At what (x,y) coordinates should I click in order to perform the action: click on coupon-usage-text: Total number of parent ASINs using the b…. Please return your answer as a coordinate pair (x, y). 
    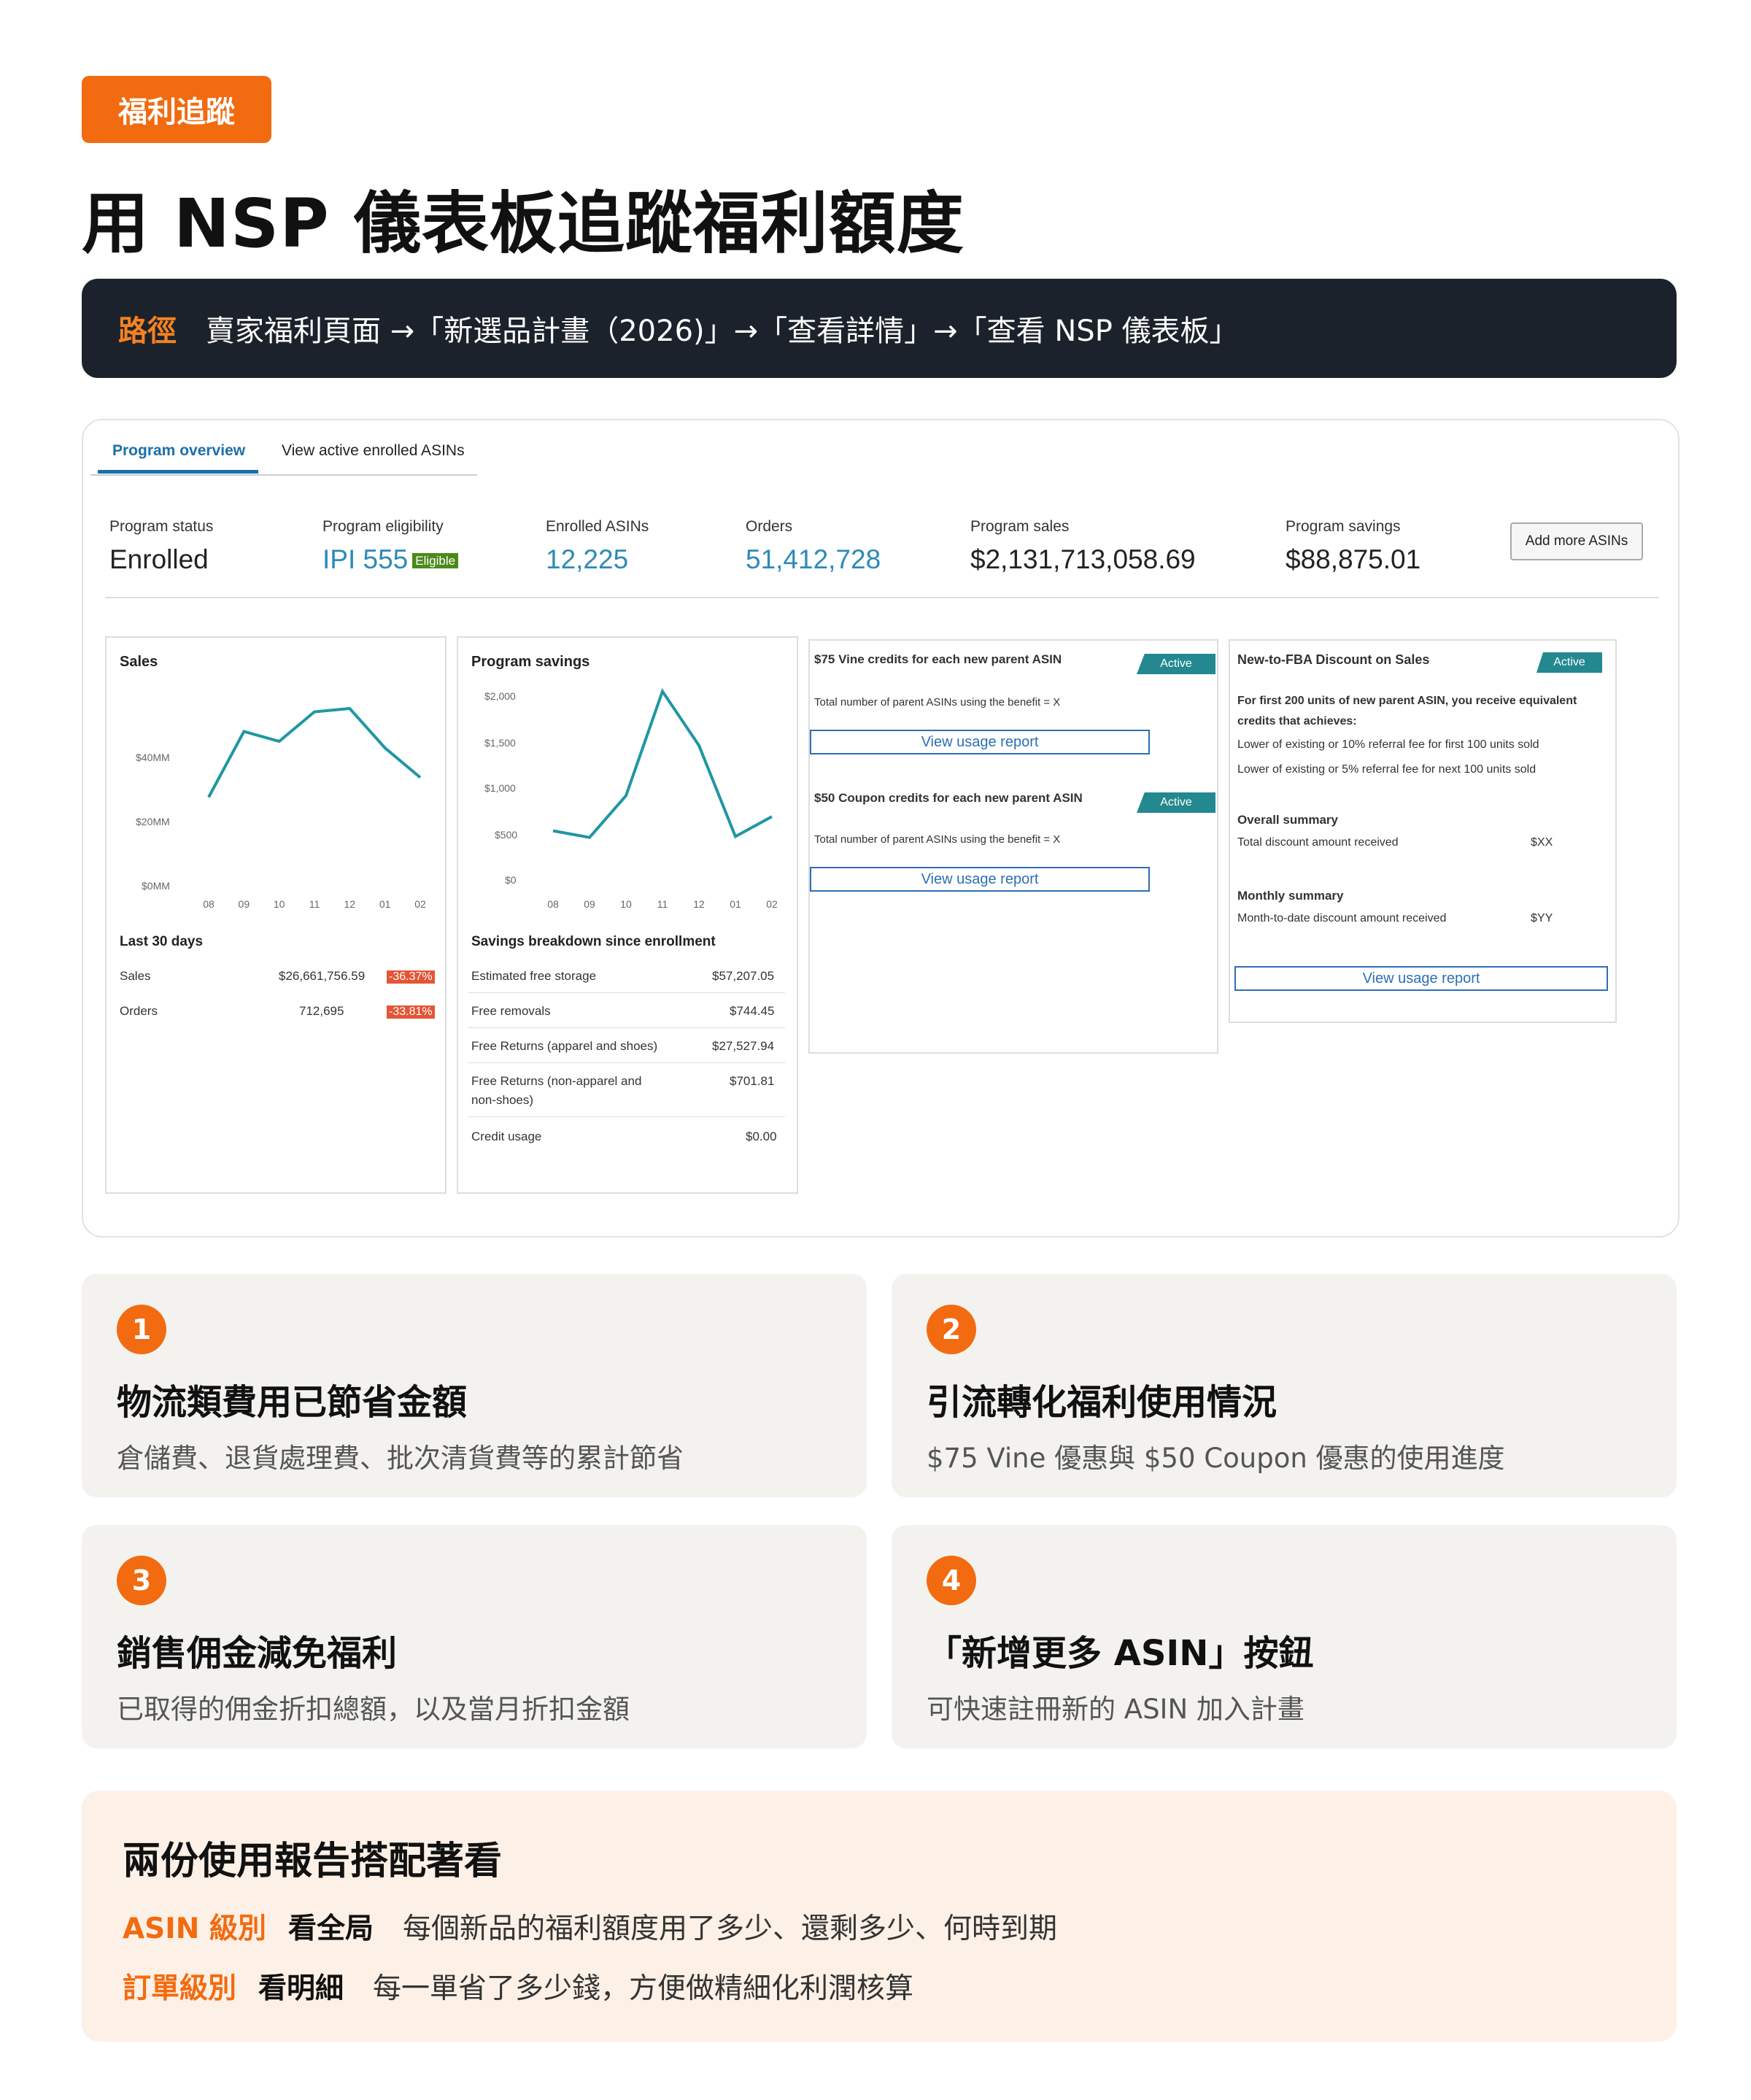
    Looking at the image, I should click on (937, 839).